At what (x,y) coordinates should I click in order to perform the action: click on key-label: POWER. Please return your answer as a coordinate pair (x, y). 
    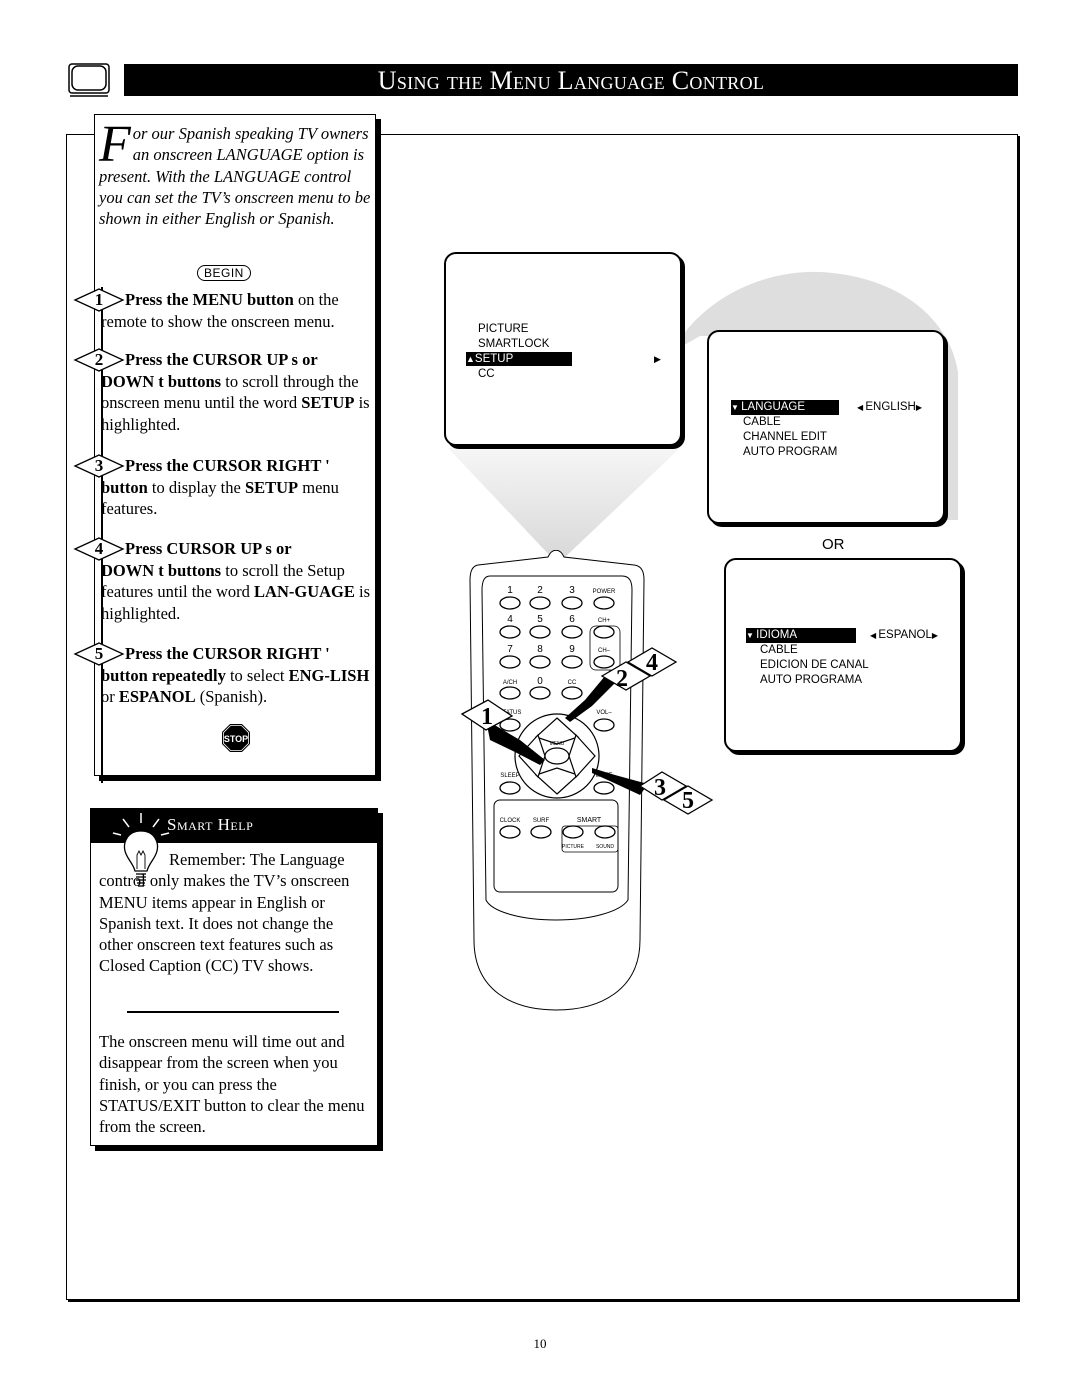
    Looking at the image, I should click on (604, 592).